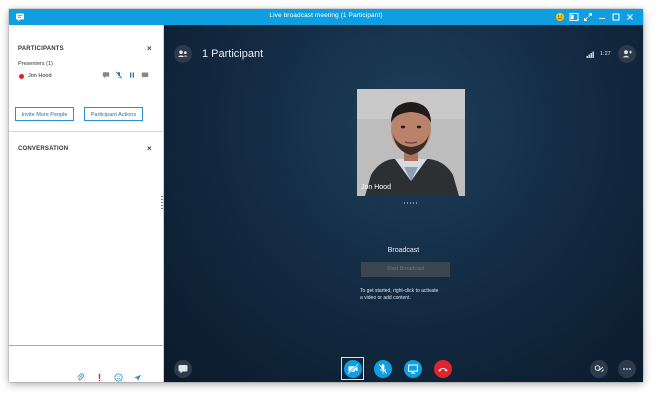  I want to click on start-broadcast-button: Start Broadcast, so click(405, 269).